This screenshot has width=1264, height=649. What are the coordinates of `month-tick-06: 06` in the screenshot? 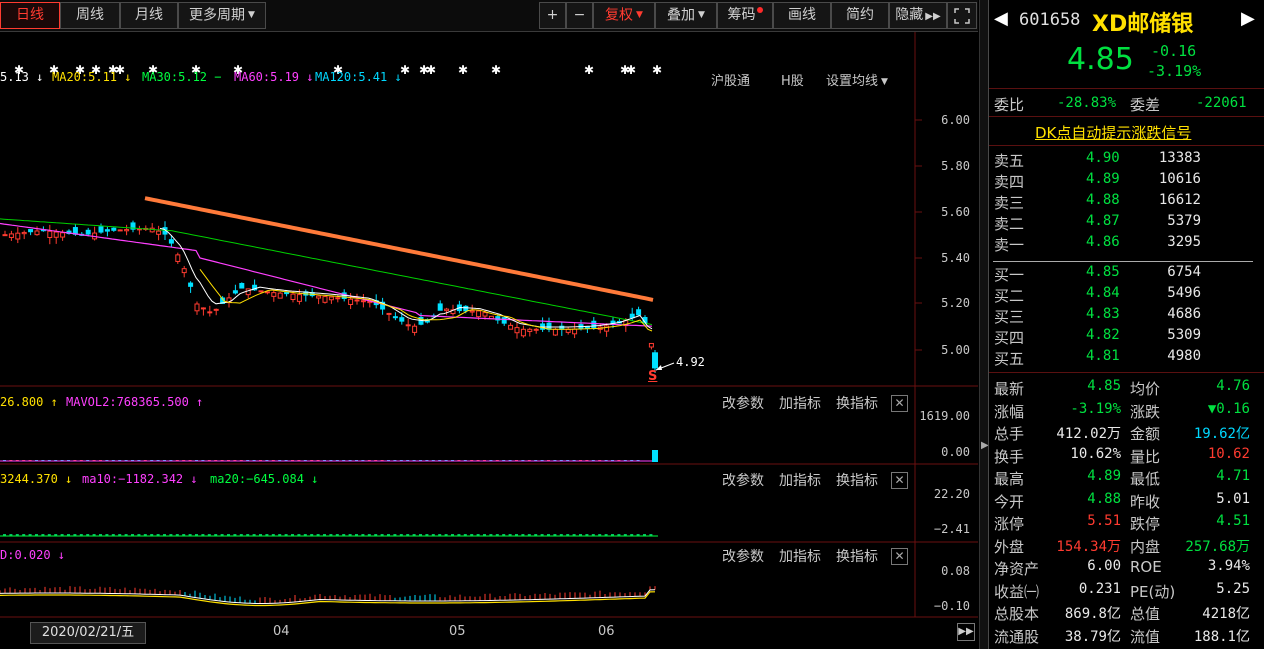 It's located at (606, 631).